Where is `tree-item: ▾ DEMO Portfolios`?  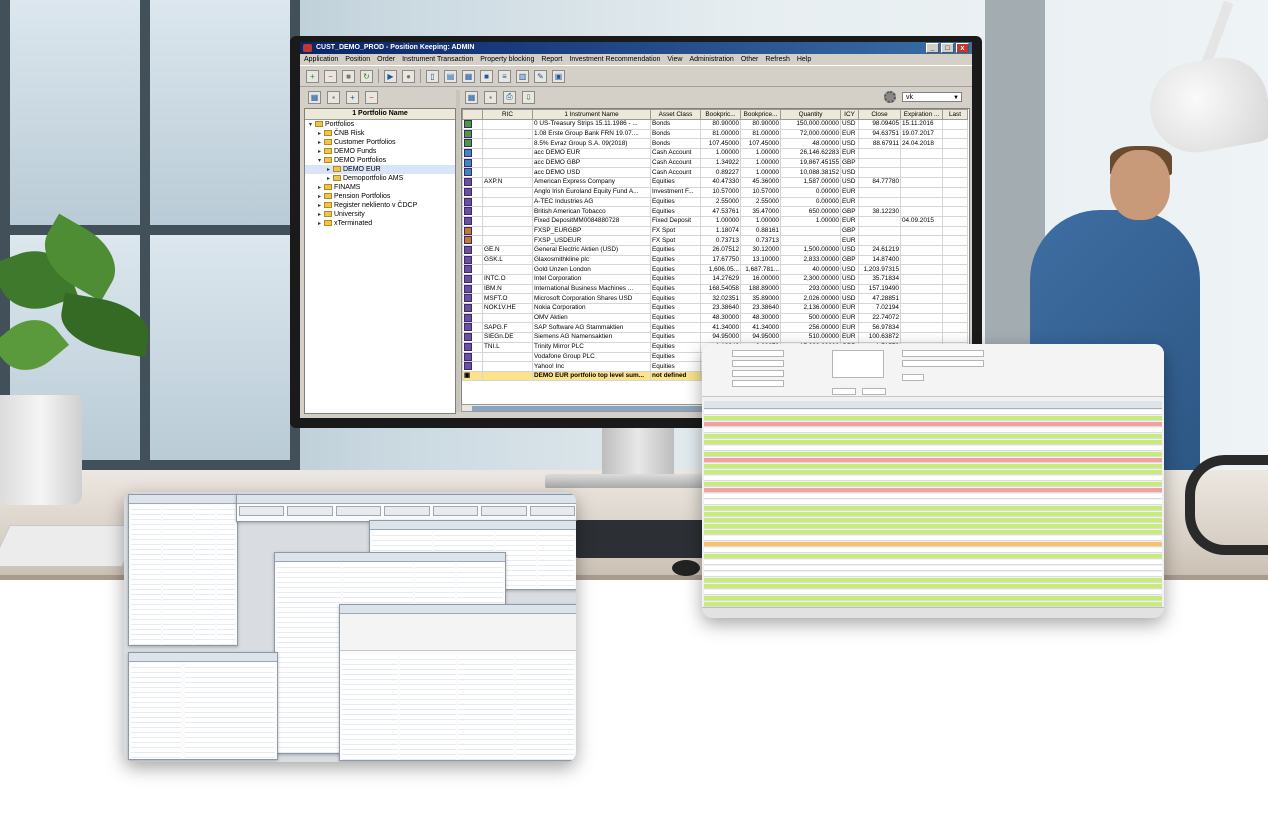
tree-item: ▾ DEMO Portfolios is located at coordinates (380, 160).